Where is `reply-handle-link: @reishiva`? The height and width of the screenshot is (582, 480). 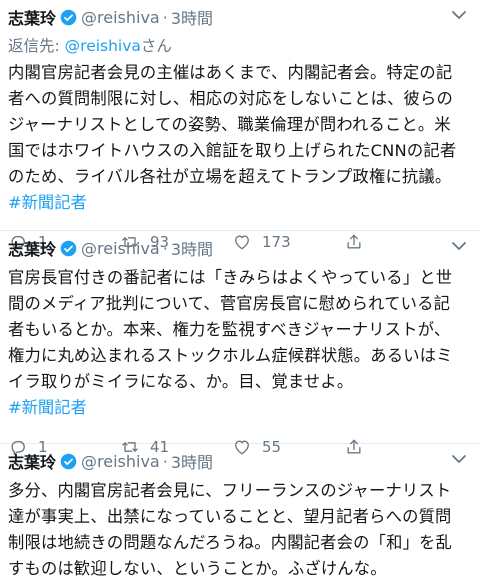 reply-handle-link: @reishiva is located at coordinates (103, 46).